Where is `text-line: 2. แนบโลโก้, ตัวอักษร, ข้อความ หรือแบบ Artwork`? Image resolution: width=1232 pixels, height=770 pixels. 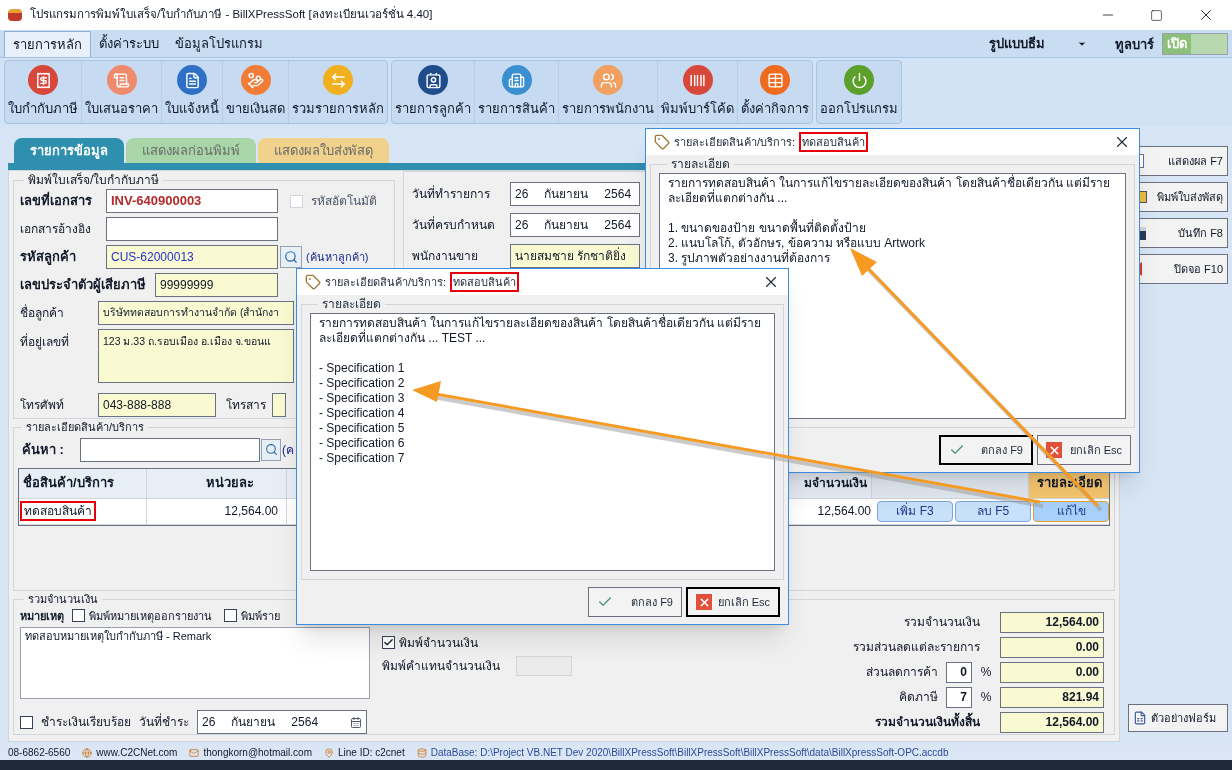 text-line: 2. แนบโลโก้, ตัวอักษร, ข้อความ หรือแบบ Artwork is located at coordinates (797, 243).